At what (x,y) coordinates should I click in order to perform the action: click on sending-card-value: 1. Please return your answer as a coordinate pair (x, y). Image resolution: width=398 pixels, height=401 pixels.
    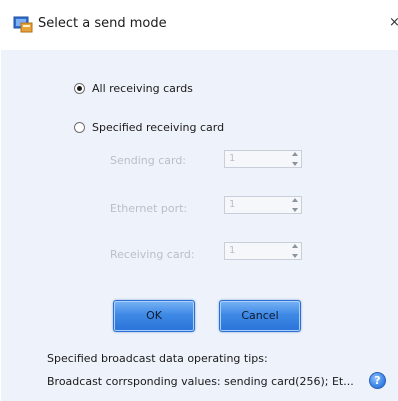
    Looking at the image, I should click on (232, 158).